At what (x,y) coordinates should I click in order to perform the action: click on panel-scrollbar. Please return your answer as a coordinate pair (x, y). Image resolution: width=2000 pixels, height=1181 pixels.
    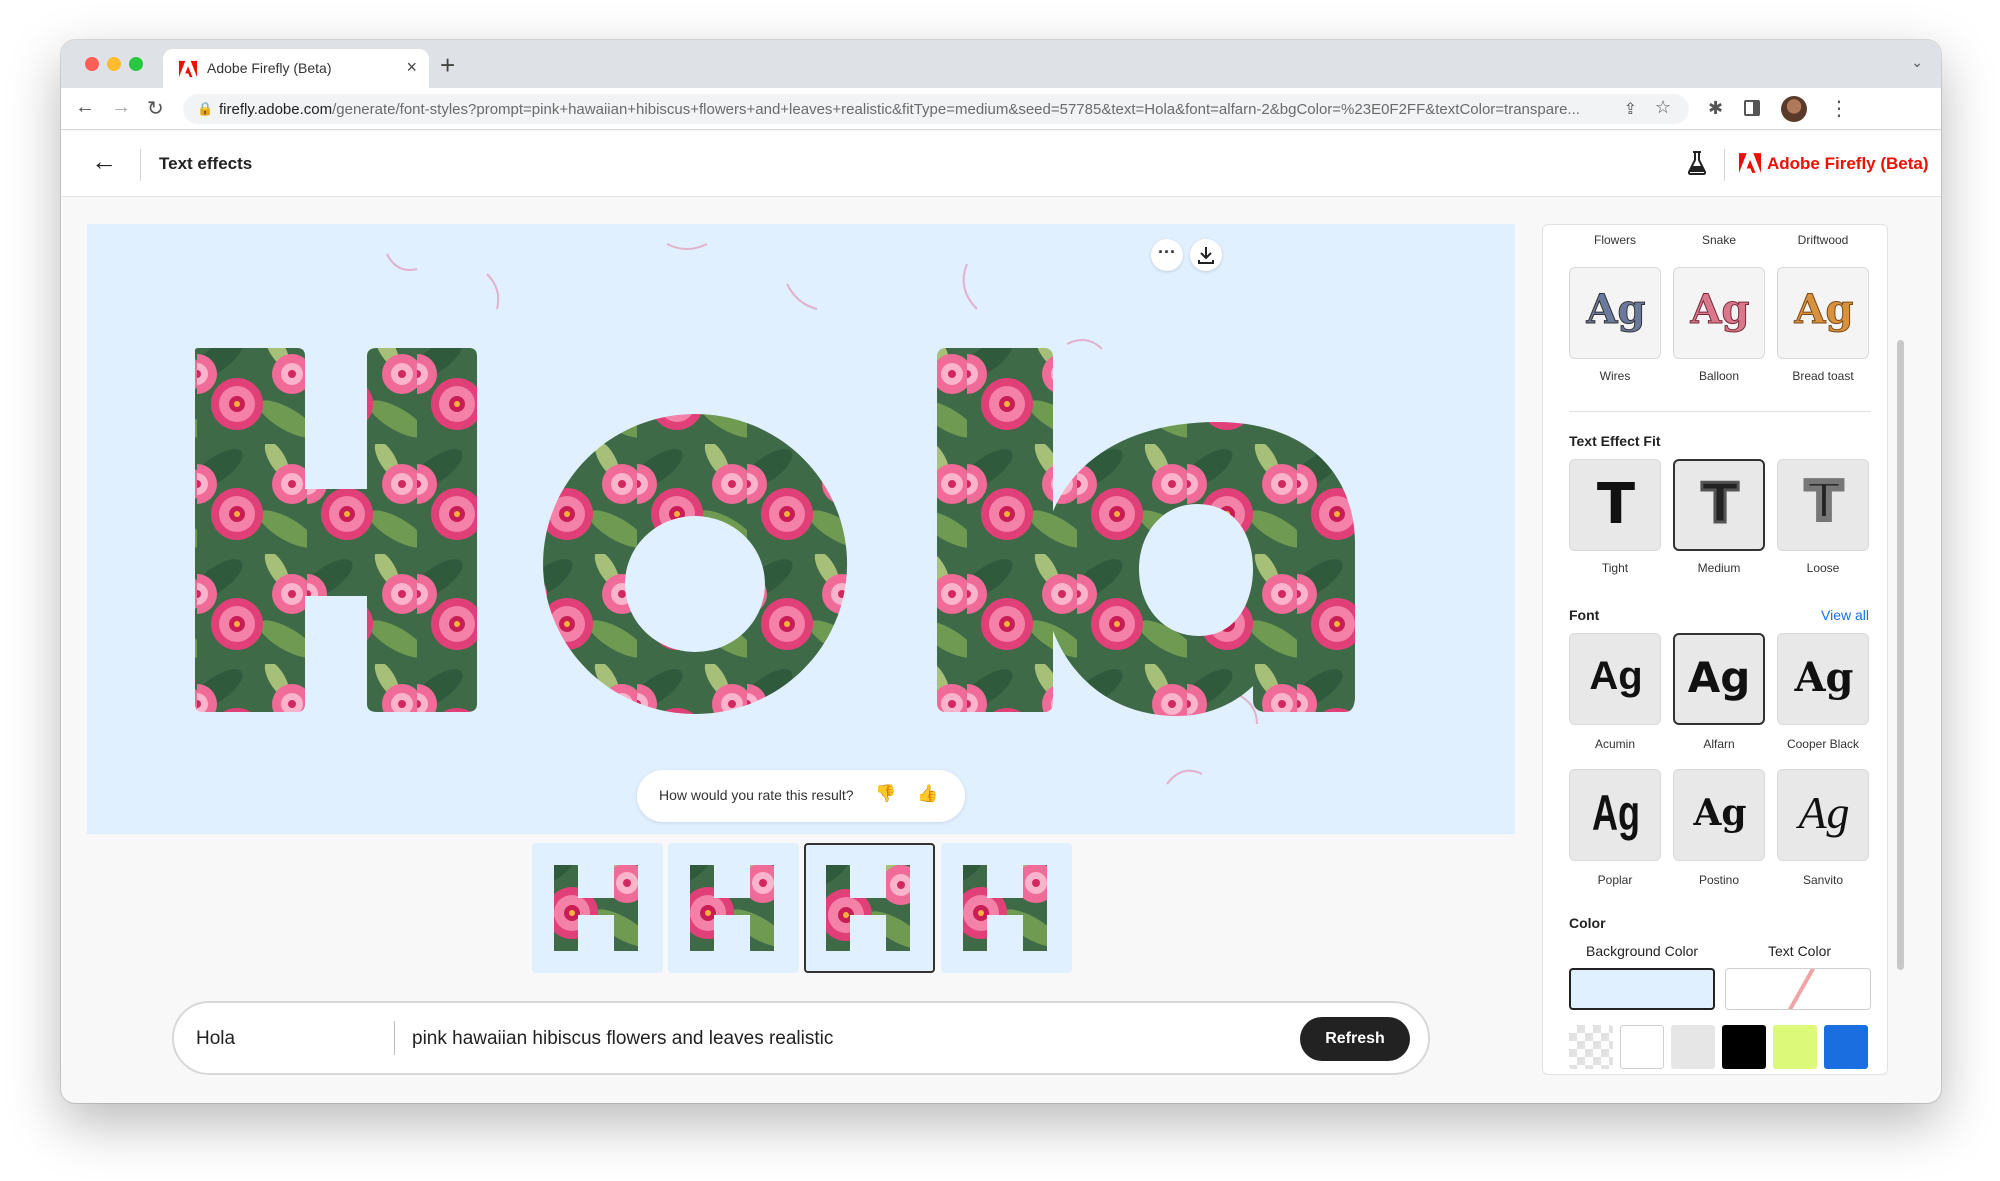
    Looking at the image, I should click on (1900, 655).